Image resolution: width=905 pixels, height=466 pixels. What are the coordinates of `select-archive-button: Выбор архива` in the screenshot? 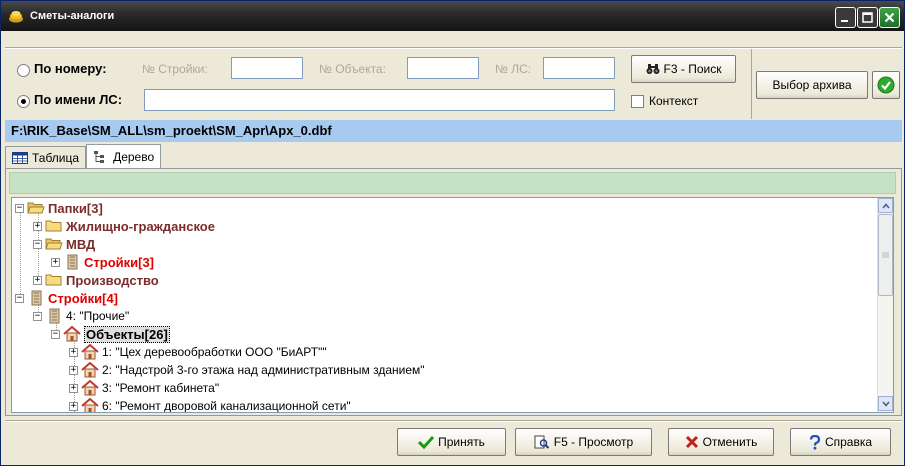 It's located at (812, 85).